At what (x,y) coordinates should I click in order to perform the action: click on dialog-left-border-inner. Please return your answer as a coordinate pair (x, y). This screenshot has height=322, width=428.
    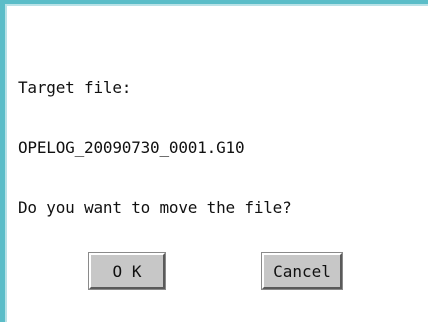
    Looking at the image, I should click on (6, 163).